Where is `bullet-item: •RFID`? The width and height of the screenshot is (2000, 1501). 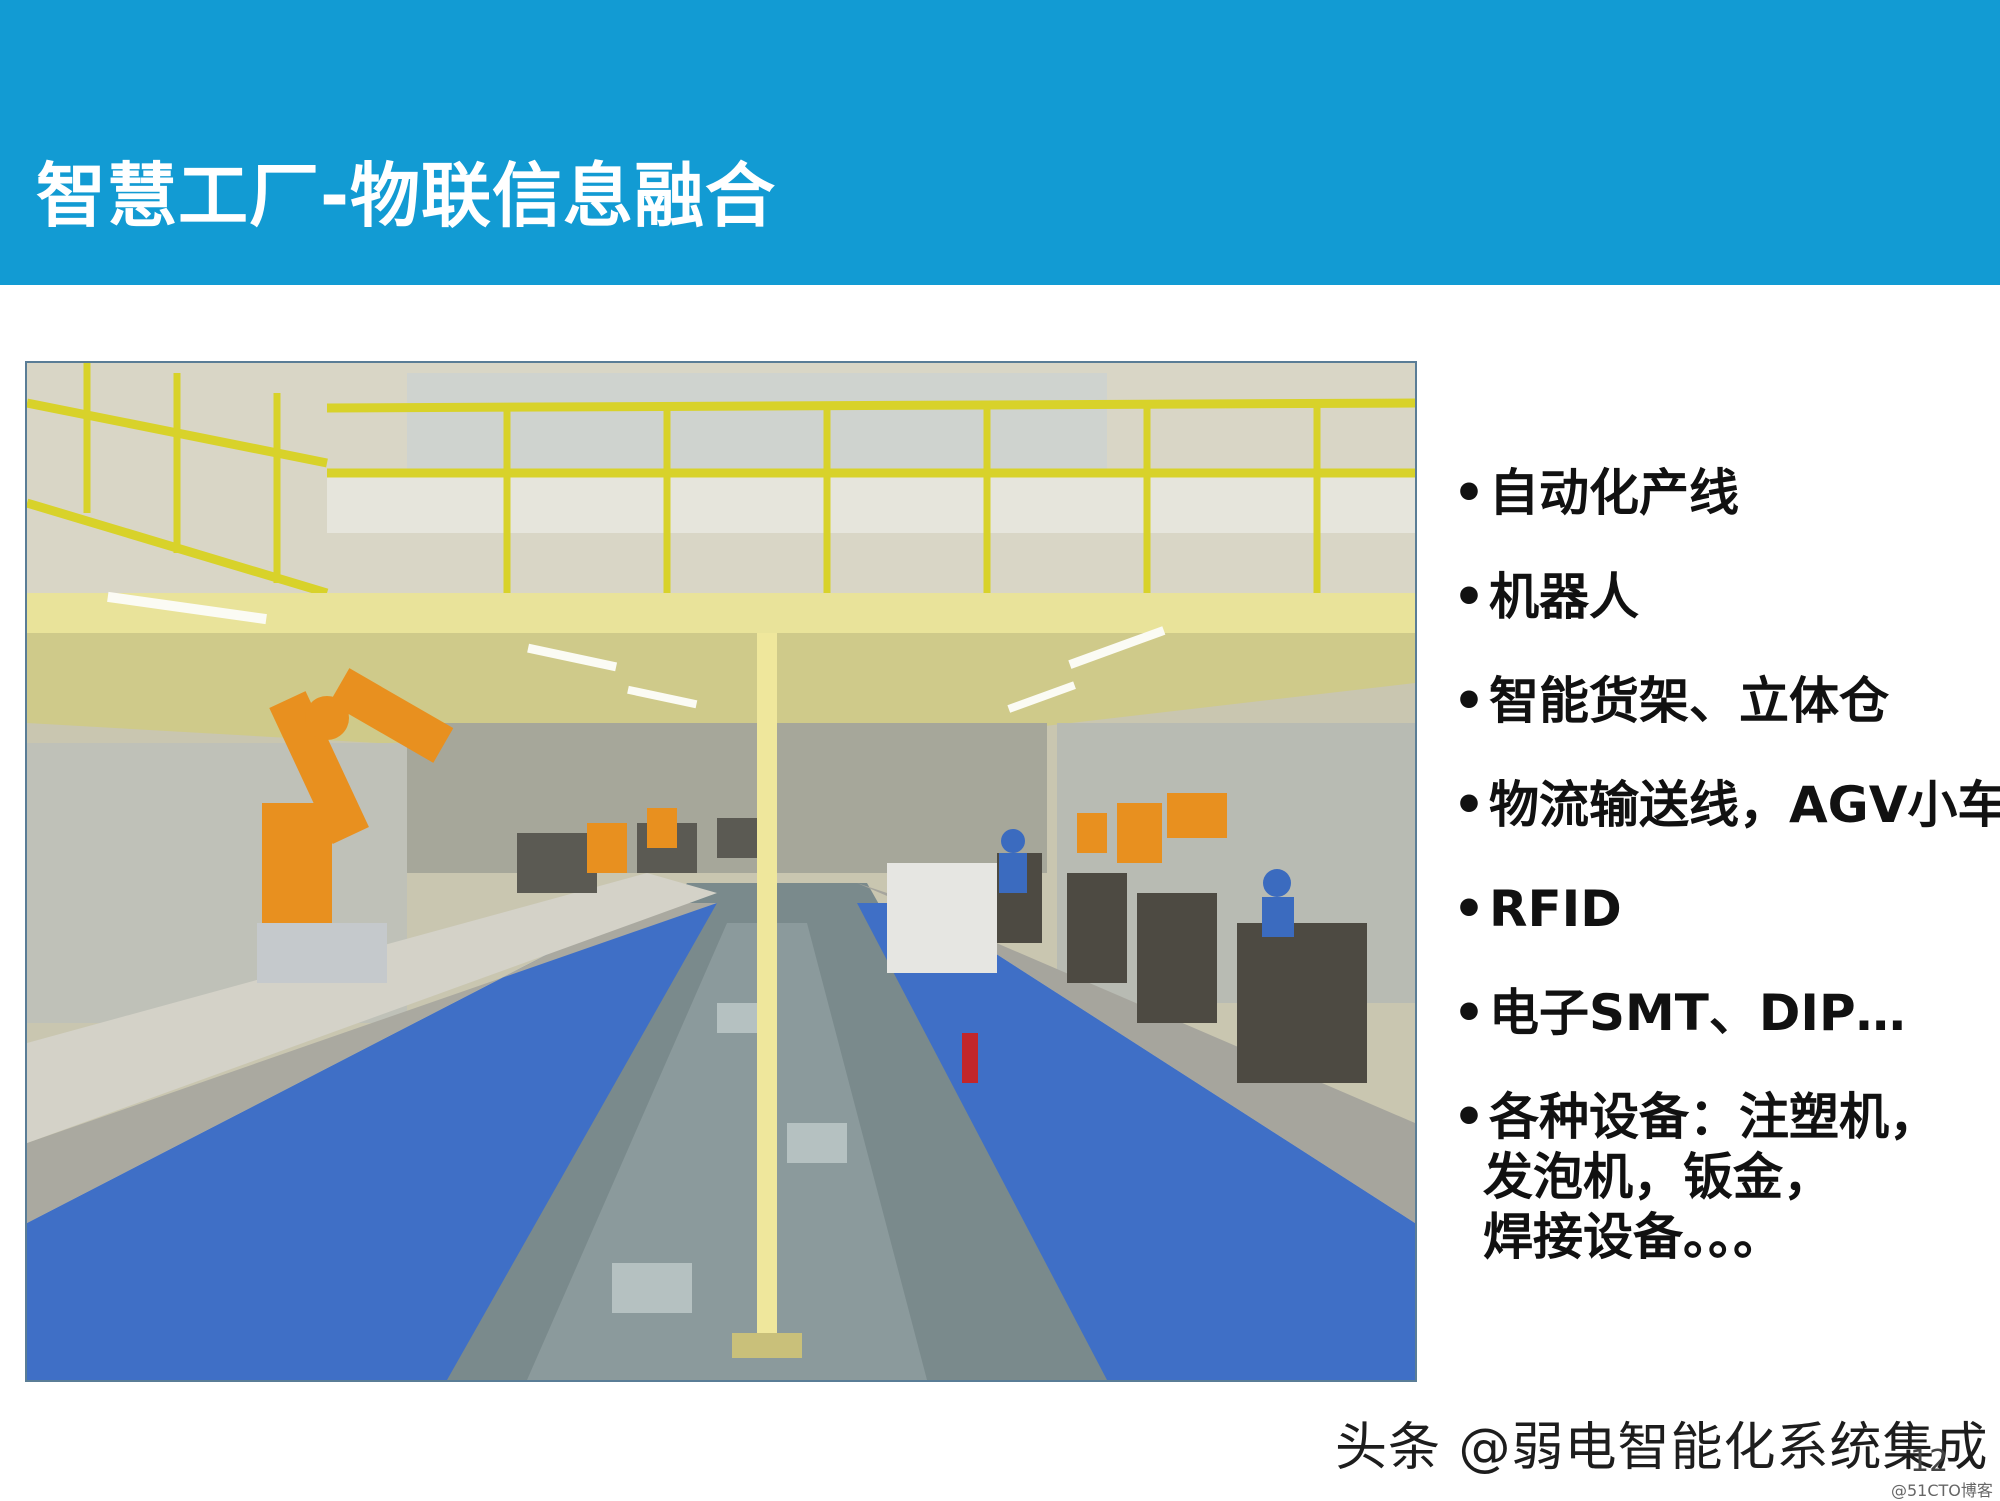 bullet-item: •RFID is located at coordinates (1723, 909).